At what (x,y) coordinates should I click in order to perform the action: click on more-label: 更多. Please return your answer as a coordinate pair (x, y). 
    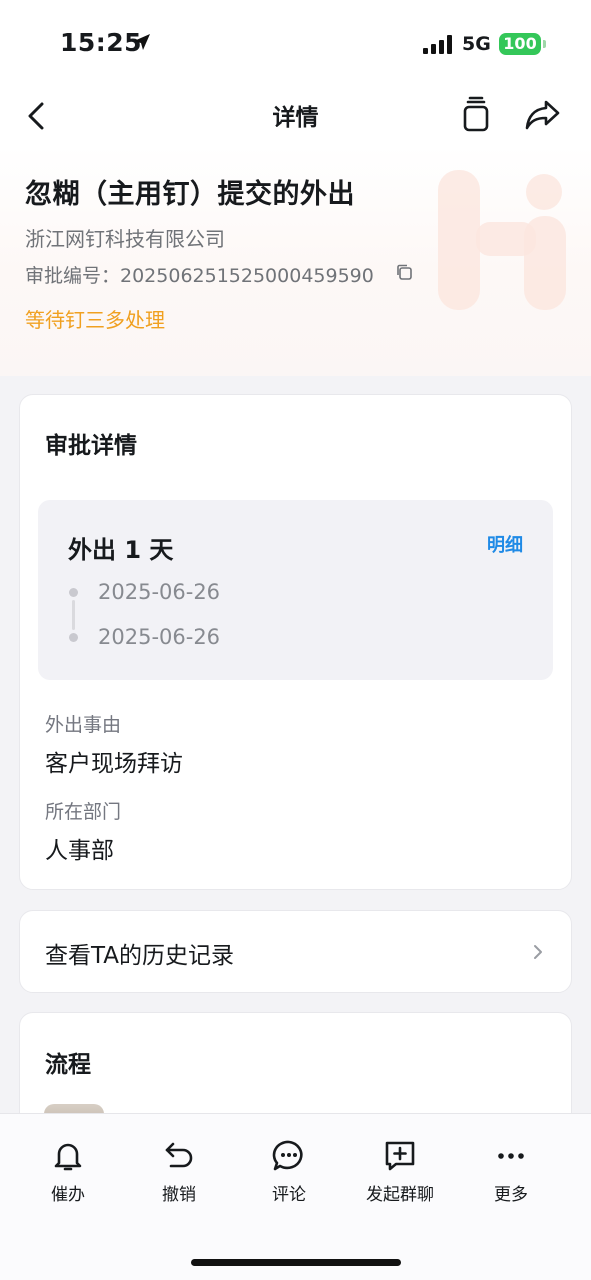
    Looking at the image, I should click on (511, 1195).